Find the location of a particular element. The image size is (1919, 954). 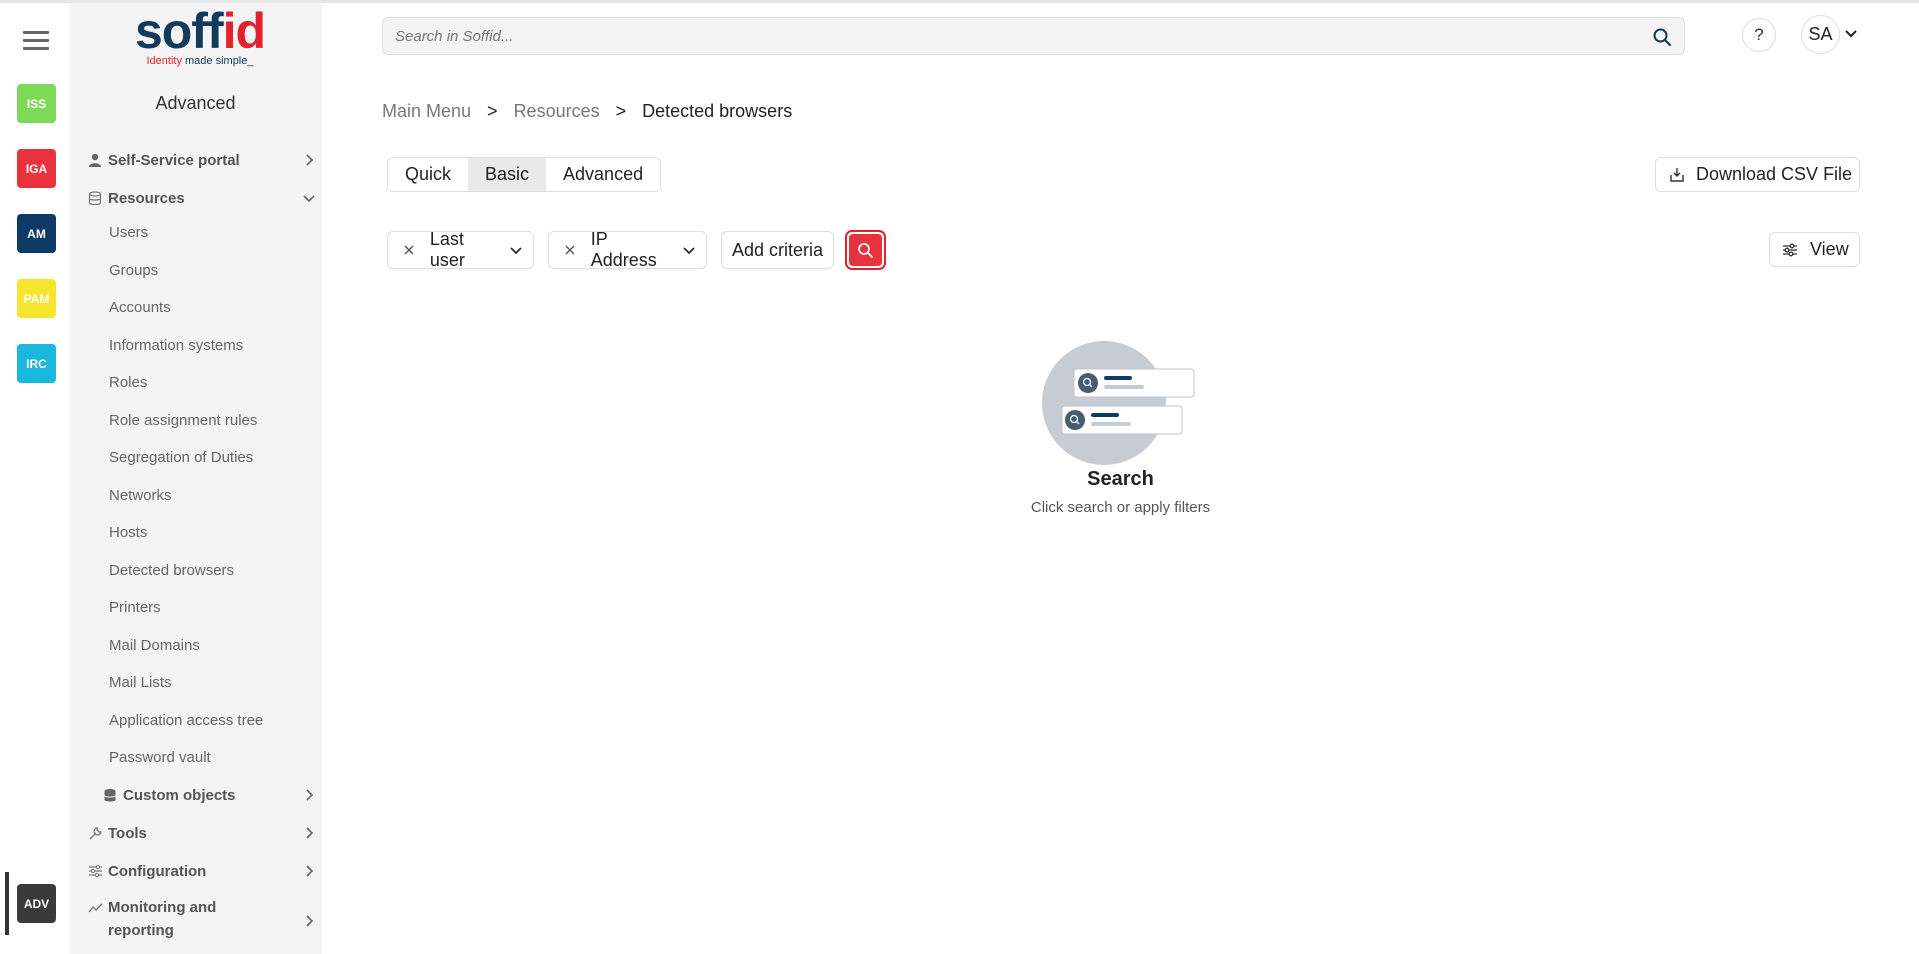

app-tile-adv: ADV is located at coordinates (30, 903).